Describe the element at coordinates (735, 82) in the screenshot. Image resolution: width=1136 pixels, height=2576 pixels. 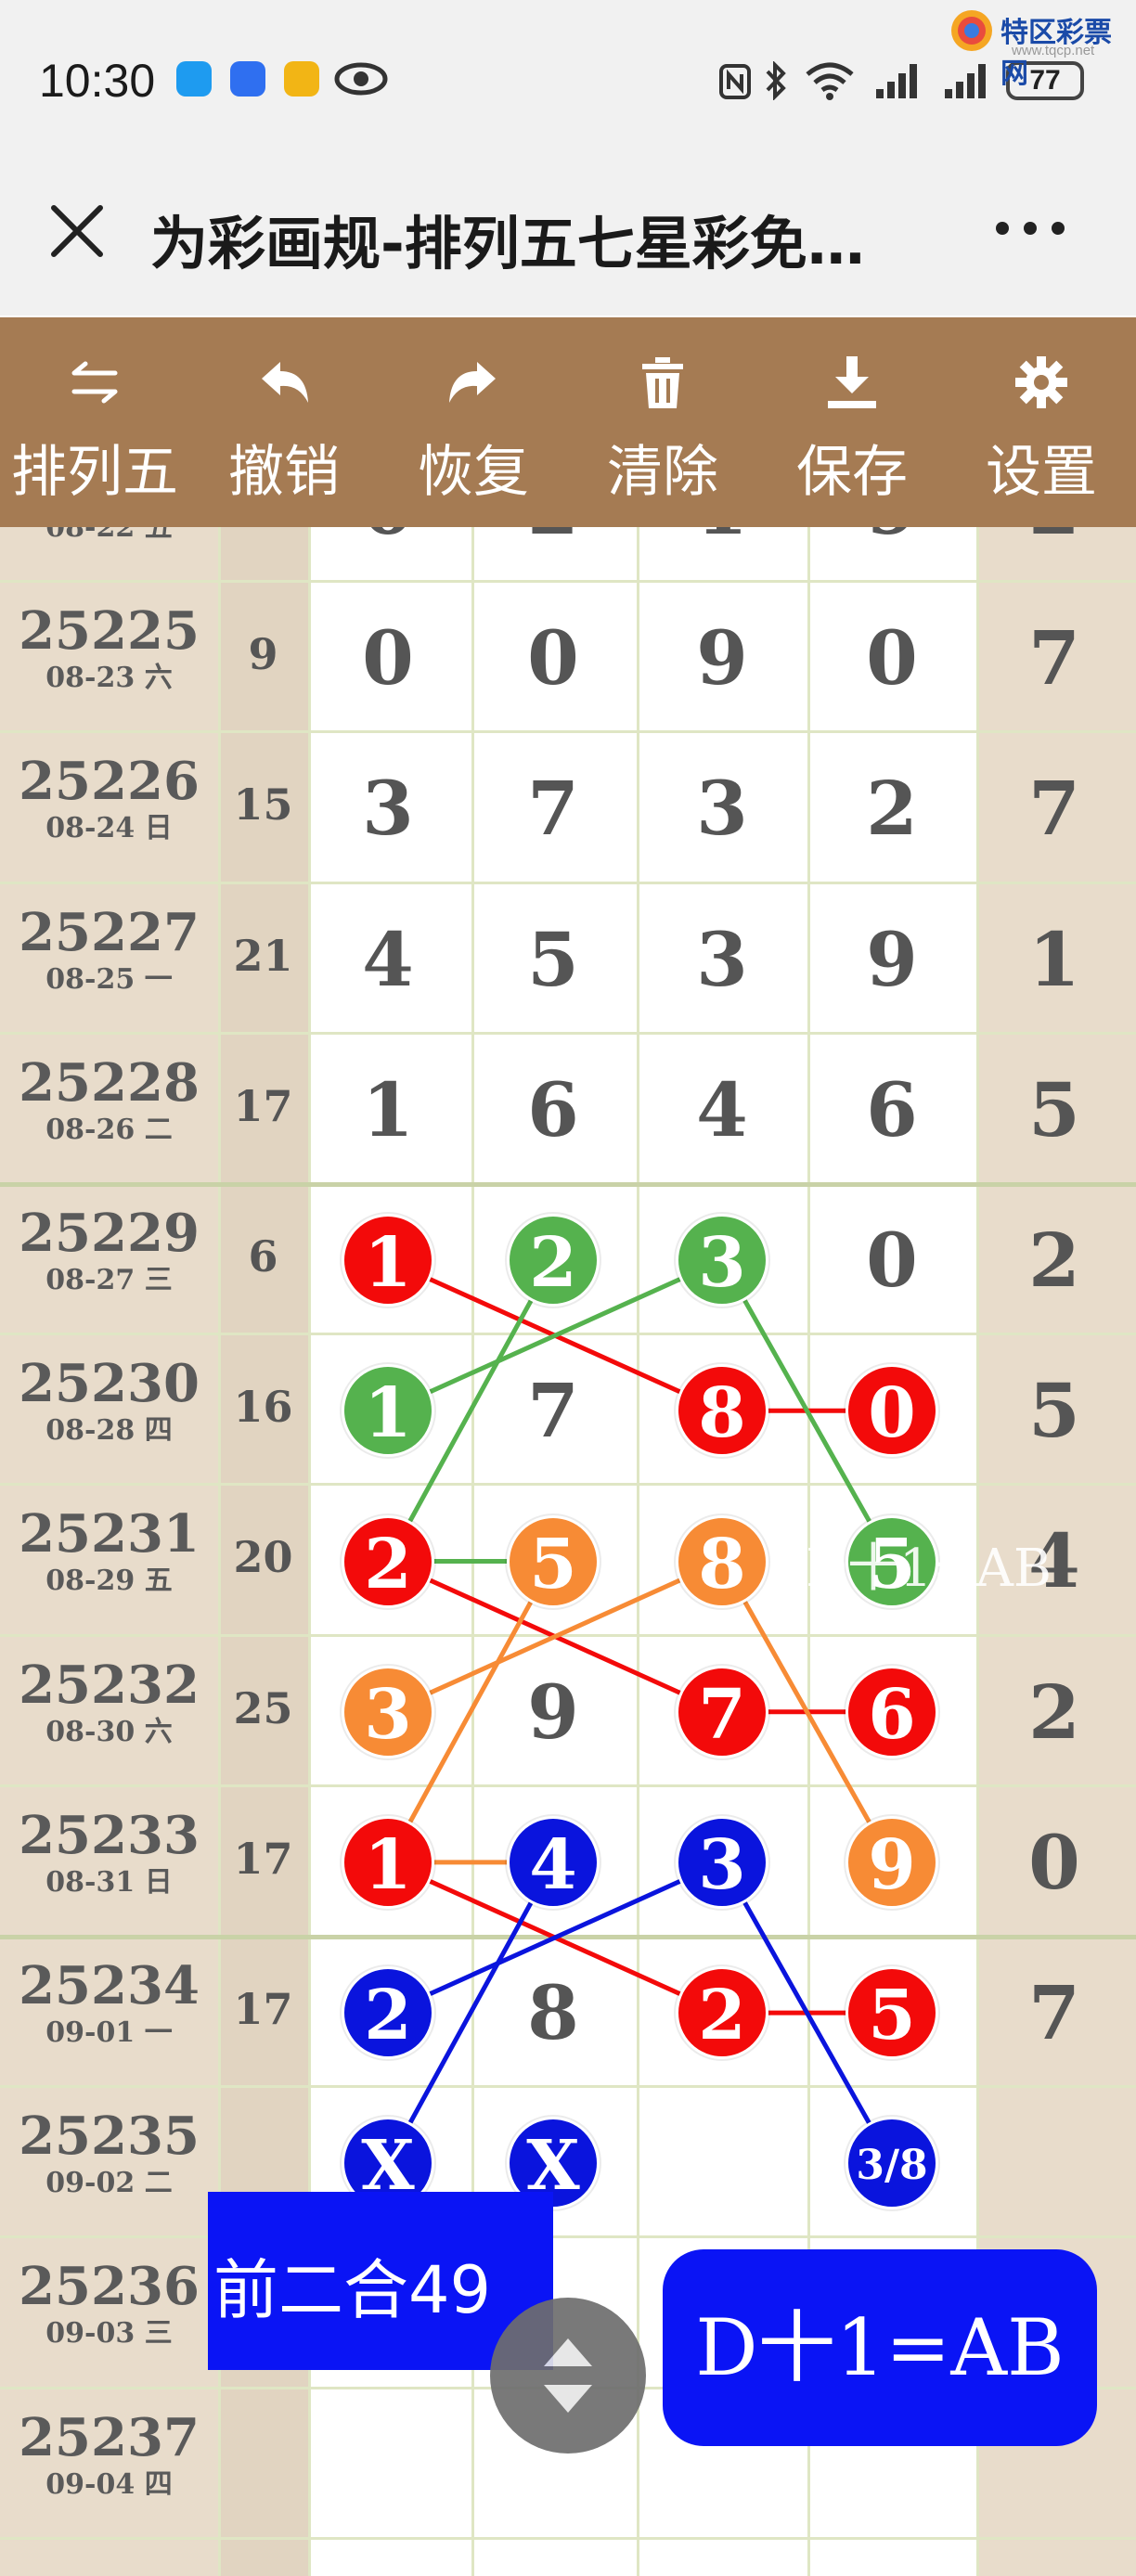
I see `nfc-icon` at that location.